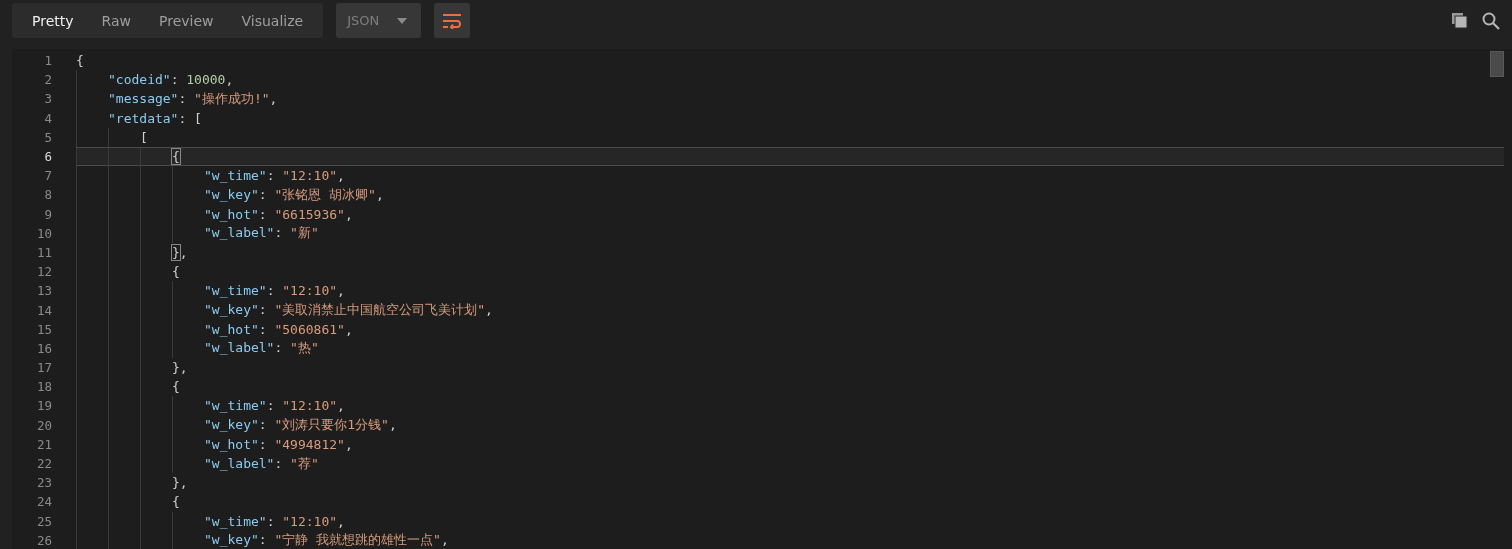 The width and height of the screenshot is (1512, 549). Describe the element at coordinates (43, 444) in the screenshot. I see `line-number: 21` at that location.